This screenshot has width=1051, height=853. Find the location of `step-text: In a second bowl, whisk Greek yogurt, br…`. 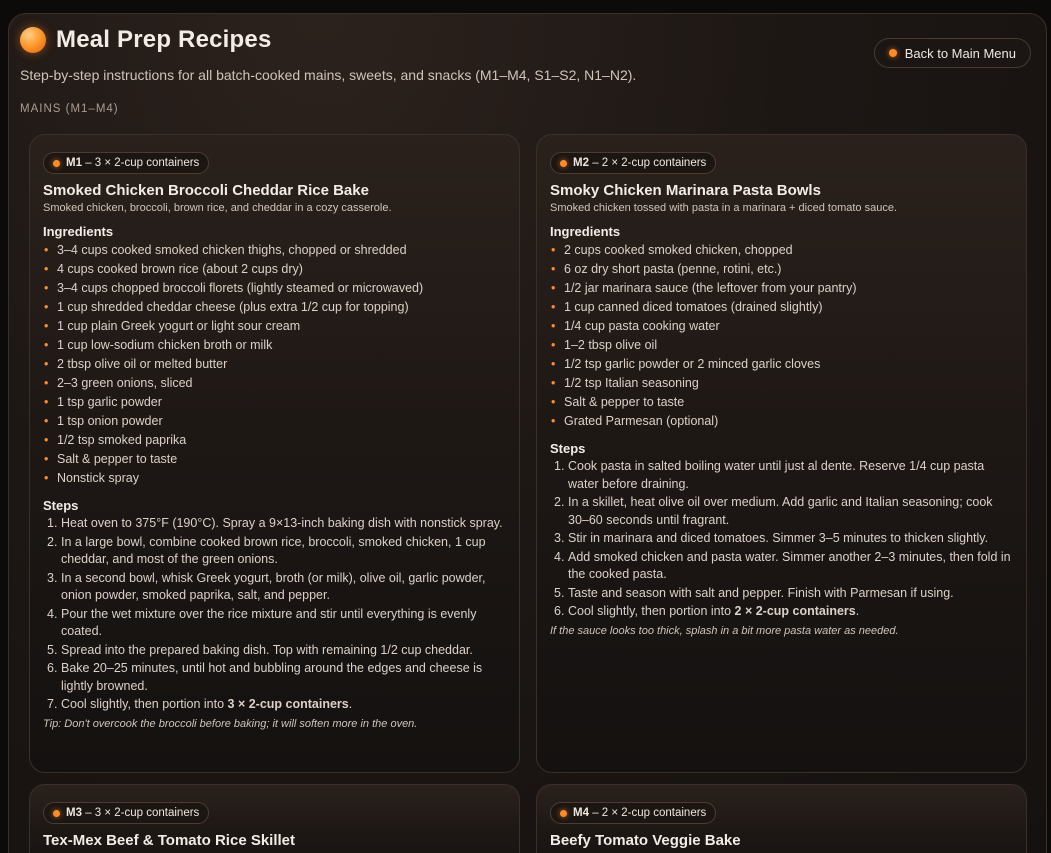

step-text: In a second bowl, whisk Greek yogurt, br… is located at coordinates (273, 586).